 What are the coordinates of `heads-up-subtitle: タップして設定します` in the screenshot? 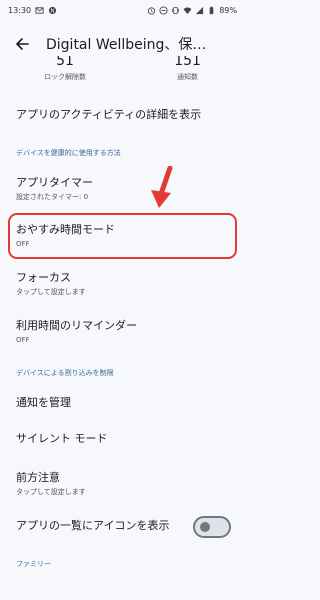 It's located at (51, 492).